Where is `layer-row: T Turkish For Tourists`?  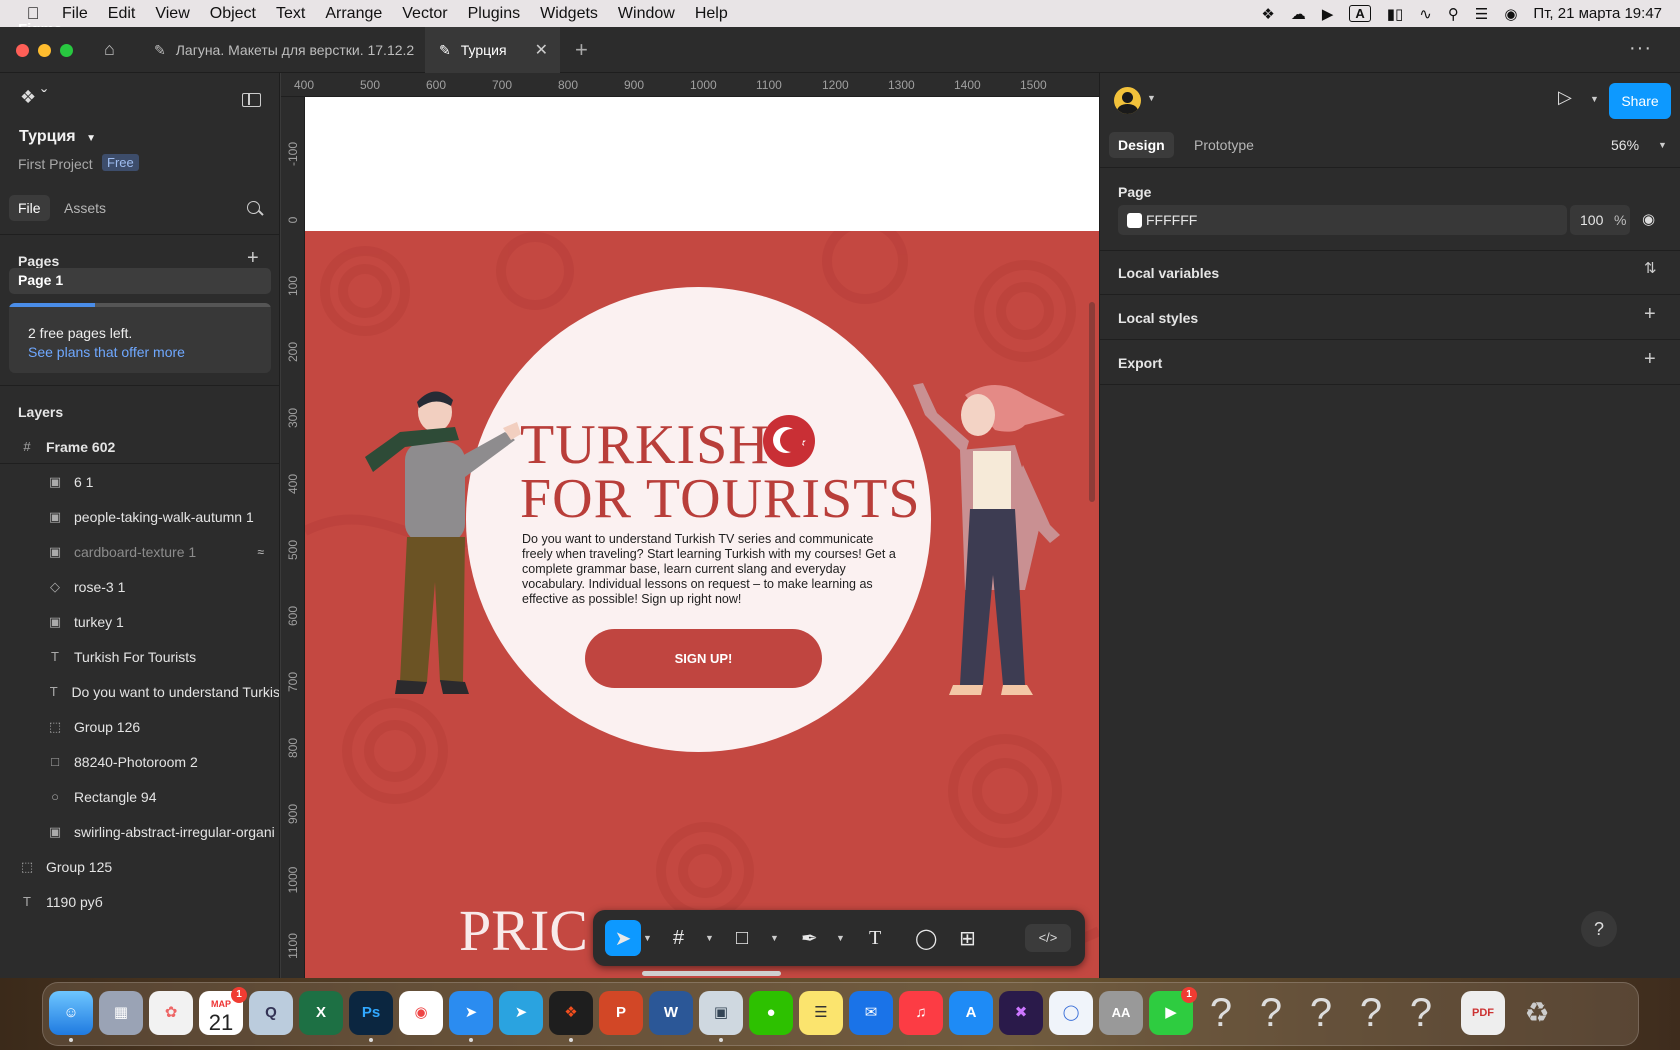
layer-row: T Turkish For Tourists is located at coordinates (139, 657).